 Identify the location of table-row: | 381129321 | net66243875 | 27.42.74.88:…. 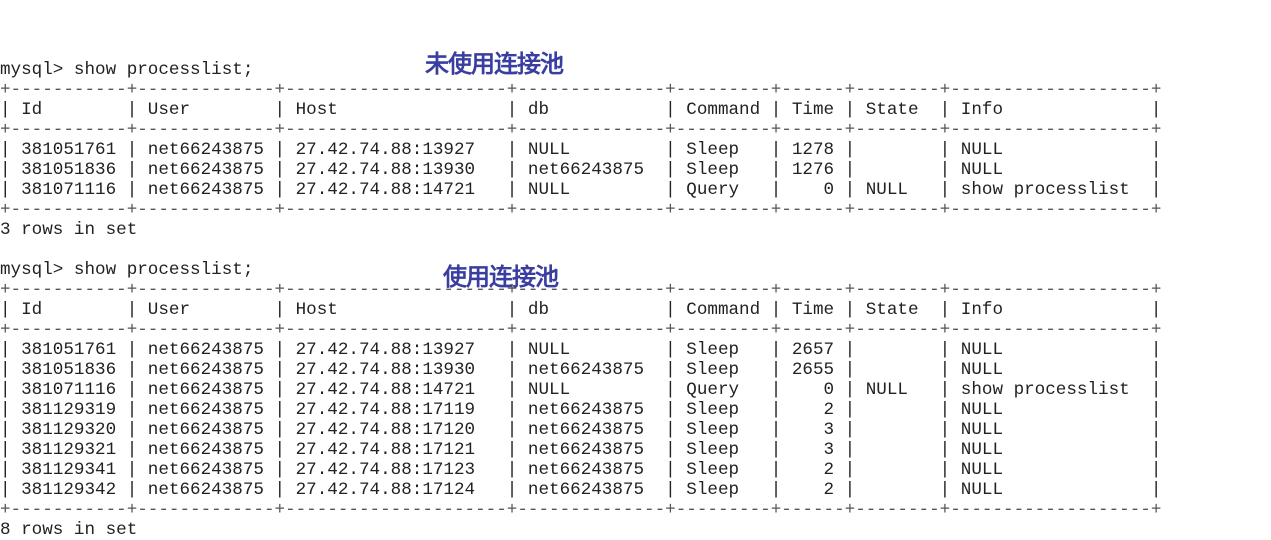
(581, 450).